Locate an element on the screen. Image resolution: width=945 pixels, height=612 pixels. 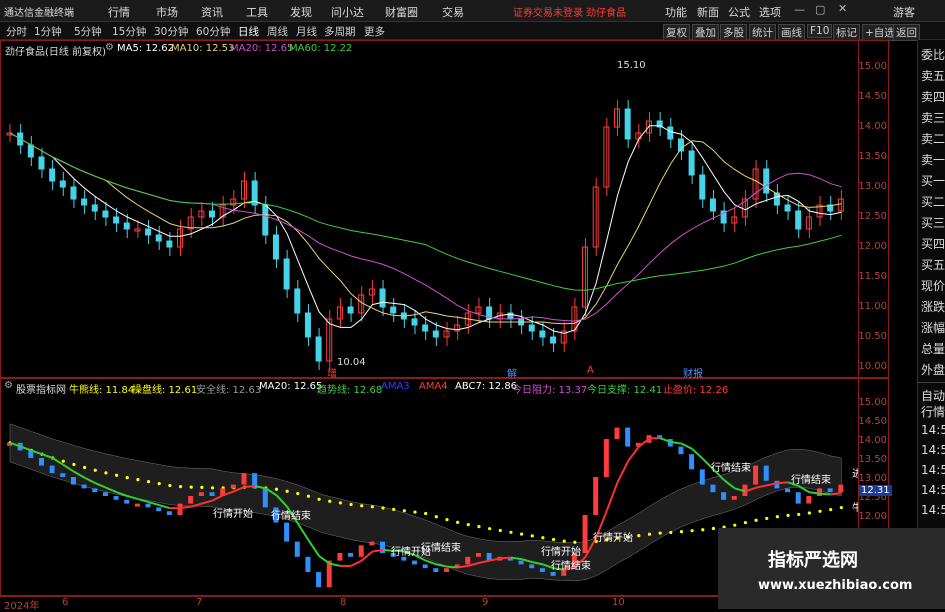
draw-line-button: 画线 is located at coordinates (791, 32).